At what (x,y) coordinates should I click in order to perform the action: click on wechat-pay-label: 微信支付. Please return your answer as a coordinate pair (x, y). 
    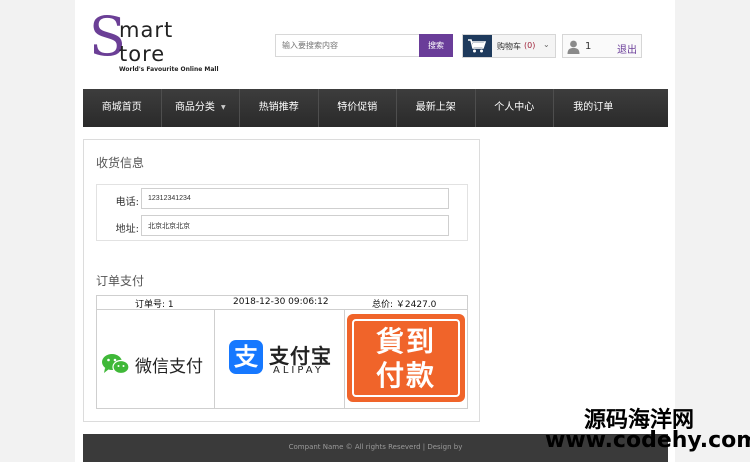
    Looking at the image, I should click on (169, 367).